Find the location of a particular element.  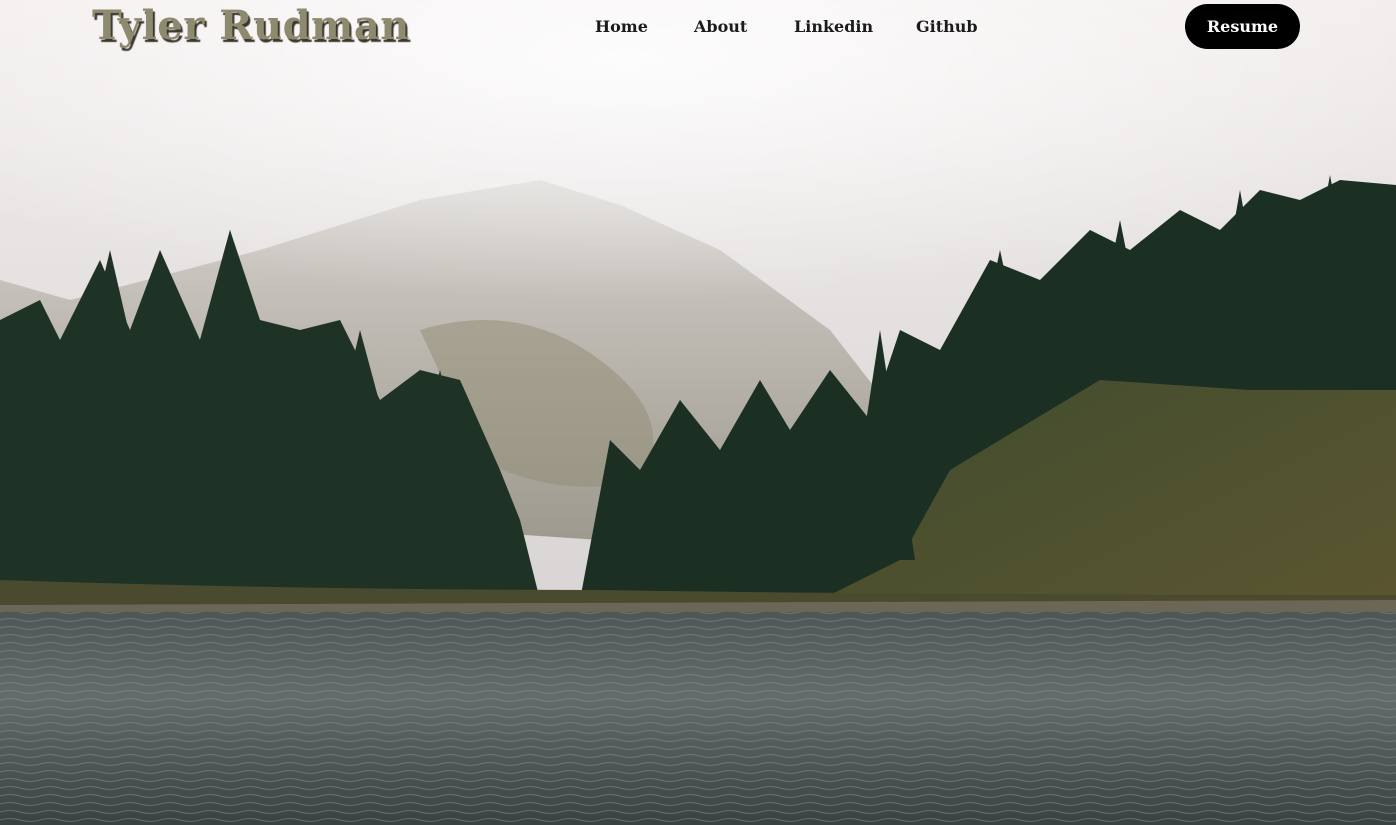

resume-button: Resume is located at coordinates (1242, 26).